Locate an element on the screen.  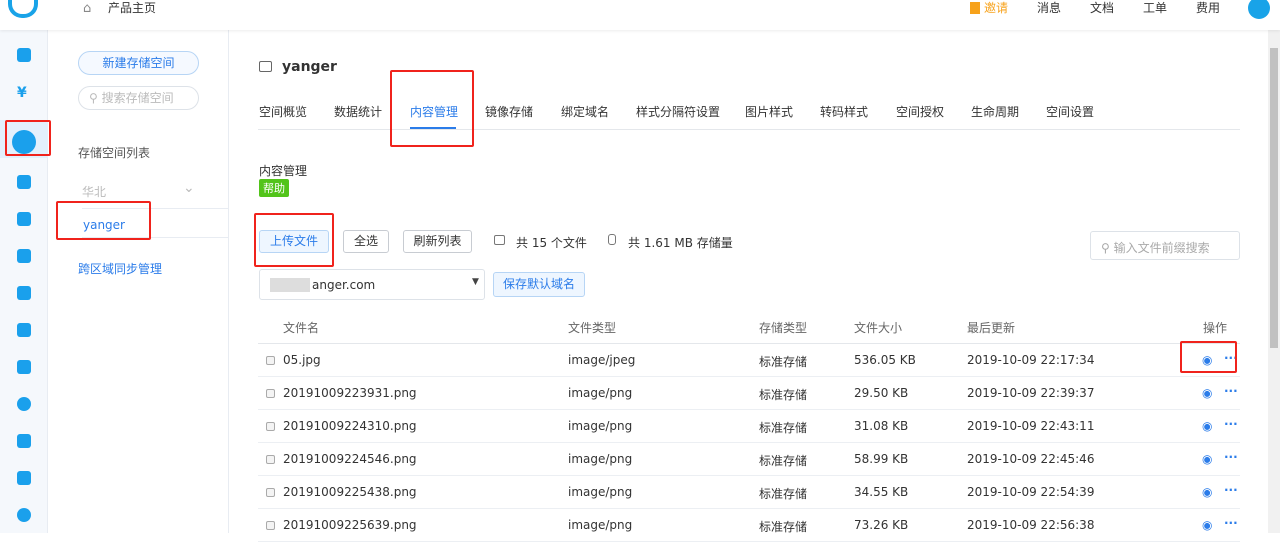
select-all-button: 全选 is located at coordinates (366, 241).